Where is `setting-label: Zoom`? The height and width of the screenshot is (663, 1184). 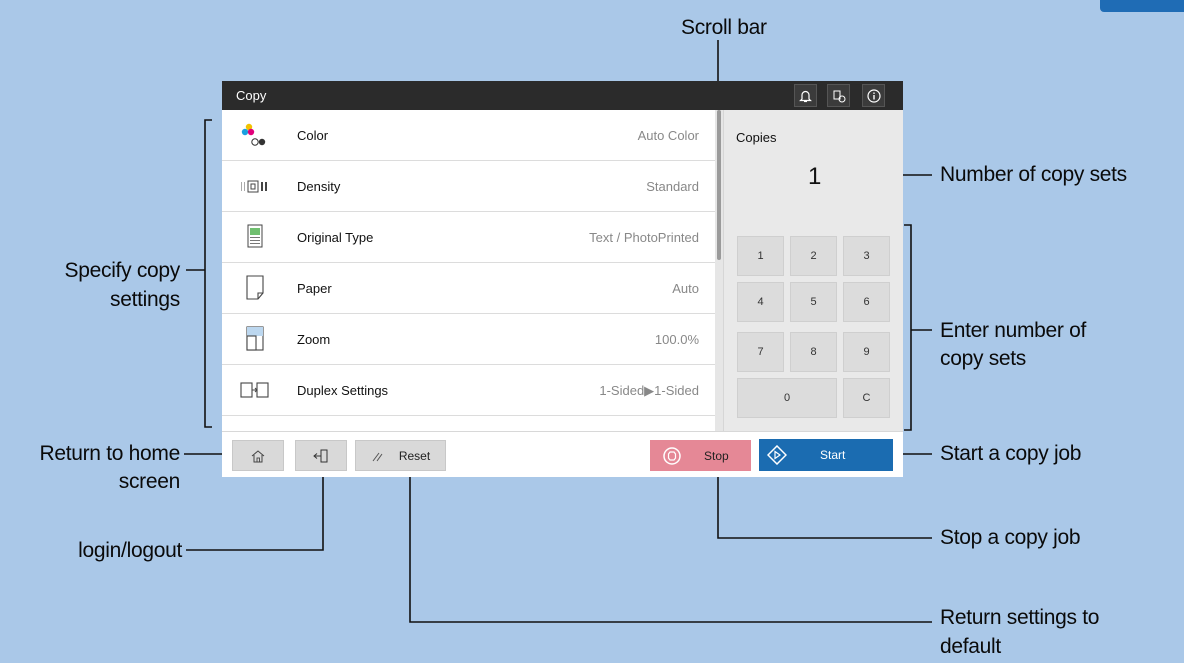
setting-label: Zoom is located at coordinates (314, 339).